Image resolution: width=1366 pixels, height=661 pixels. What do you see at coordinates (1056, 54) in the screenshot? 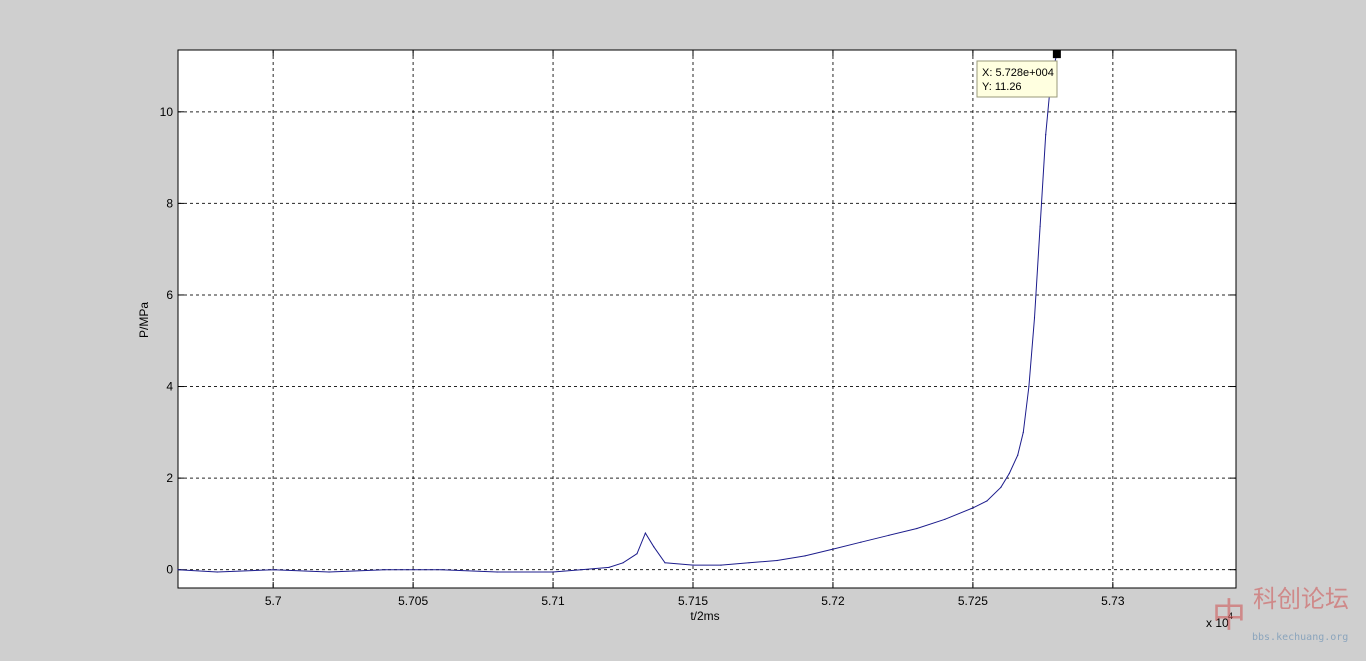
I see `data-tip-marker` at bounding box center [1056, 54].